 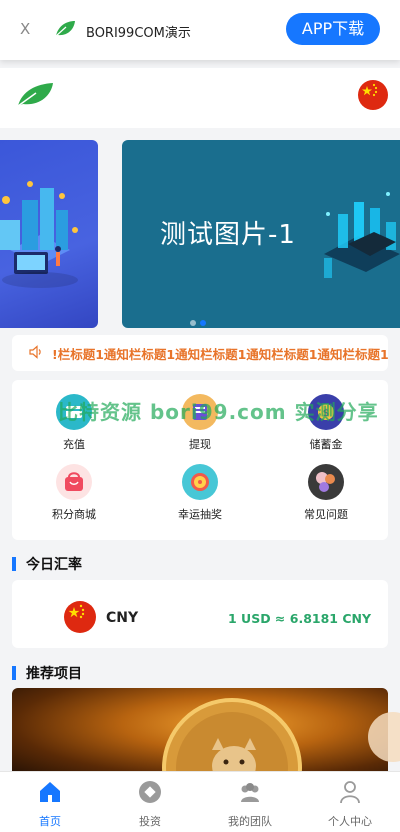 I want to click on tab-team: 我的团队, so click(x=250, y=804).